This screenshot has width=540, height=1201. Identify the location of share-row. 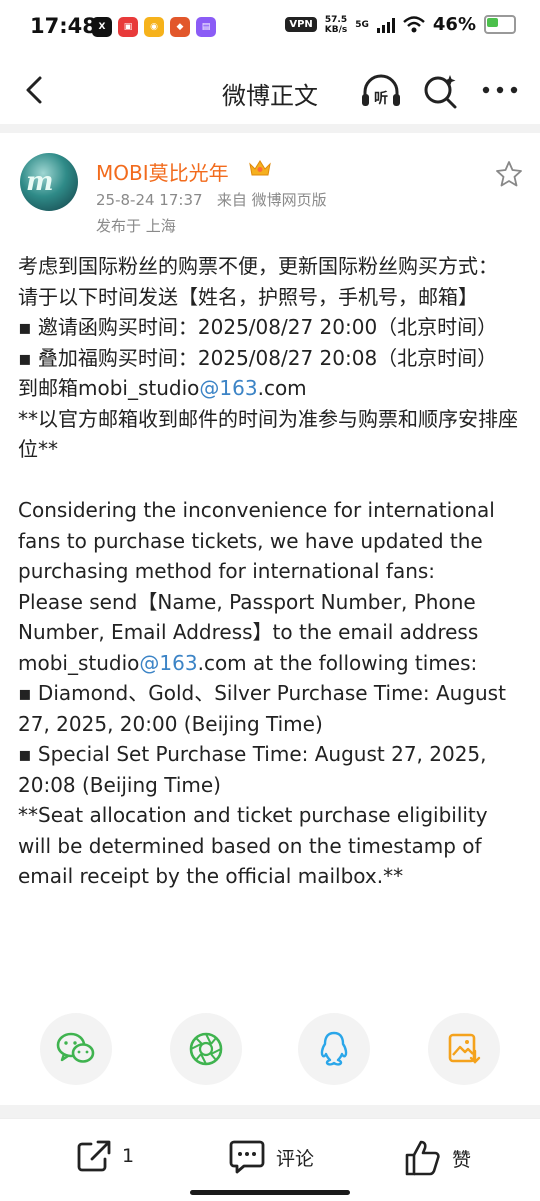
(270, 1050).